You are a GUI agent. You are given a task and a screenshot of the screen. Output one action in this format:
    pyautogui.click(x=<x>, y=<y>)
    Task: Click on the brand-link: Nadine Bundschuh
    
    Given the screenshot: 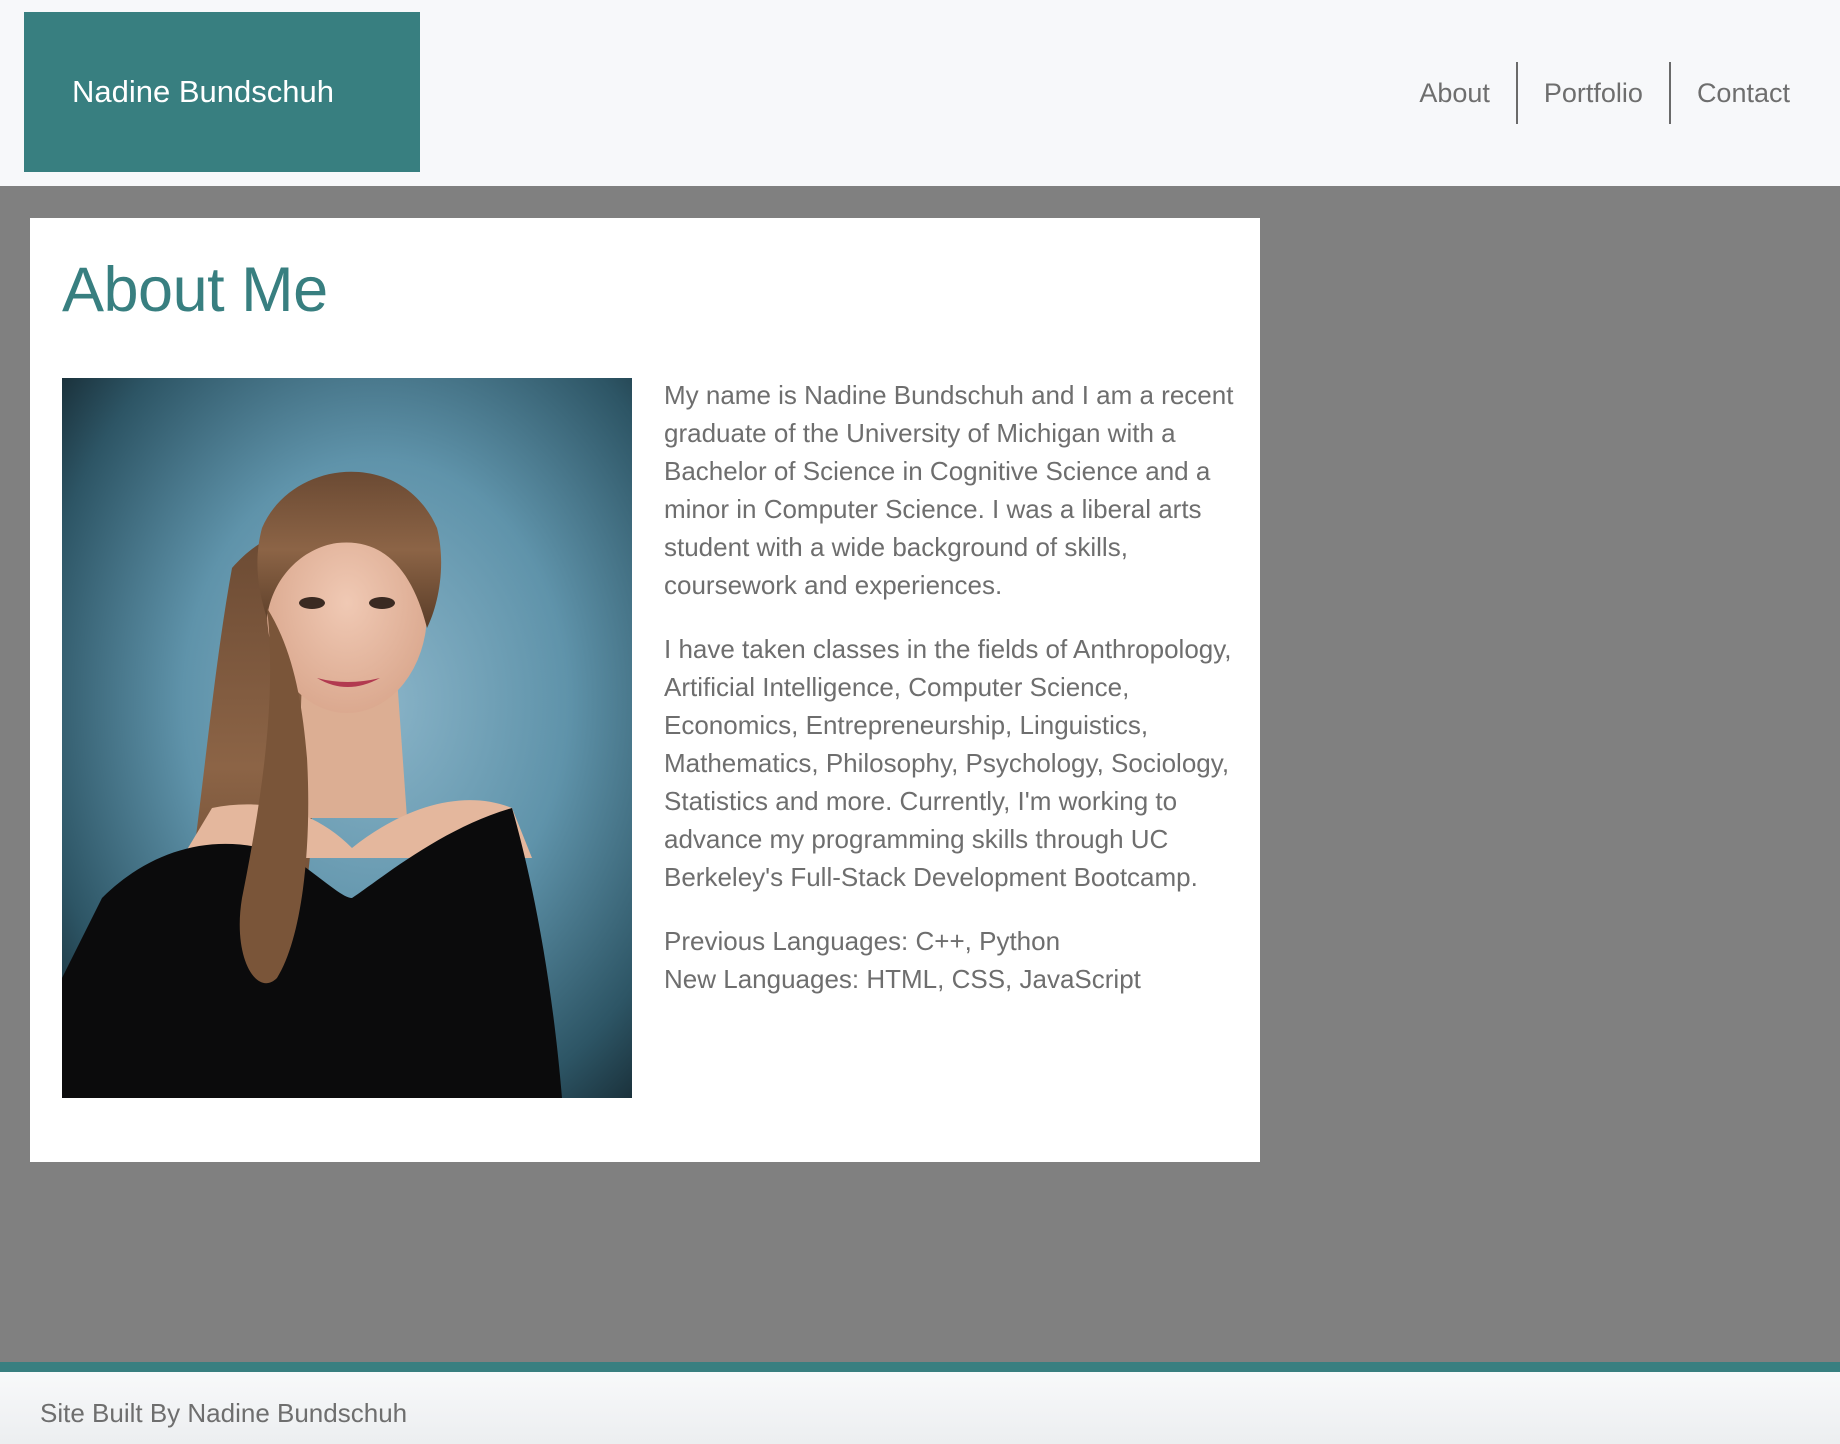 What is the action you would take?
    pyautogui.click(x=222, y=92)
    